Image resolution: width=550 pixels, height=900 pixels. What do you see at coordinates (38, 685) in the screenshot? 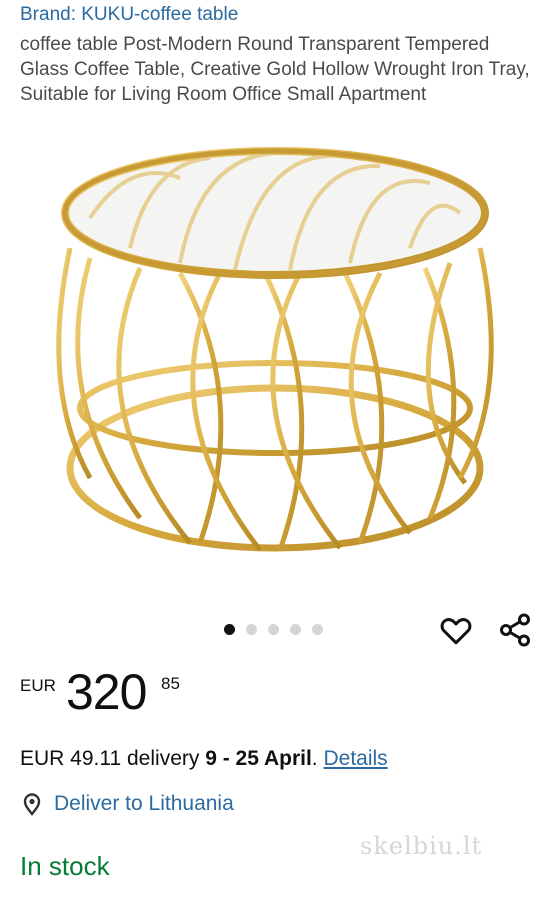
I see `price-currency: EUR` at bounding box center [38, 685].